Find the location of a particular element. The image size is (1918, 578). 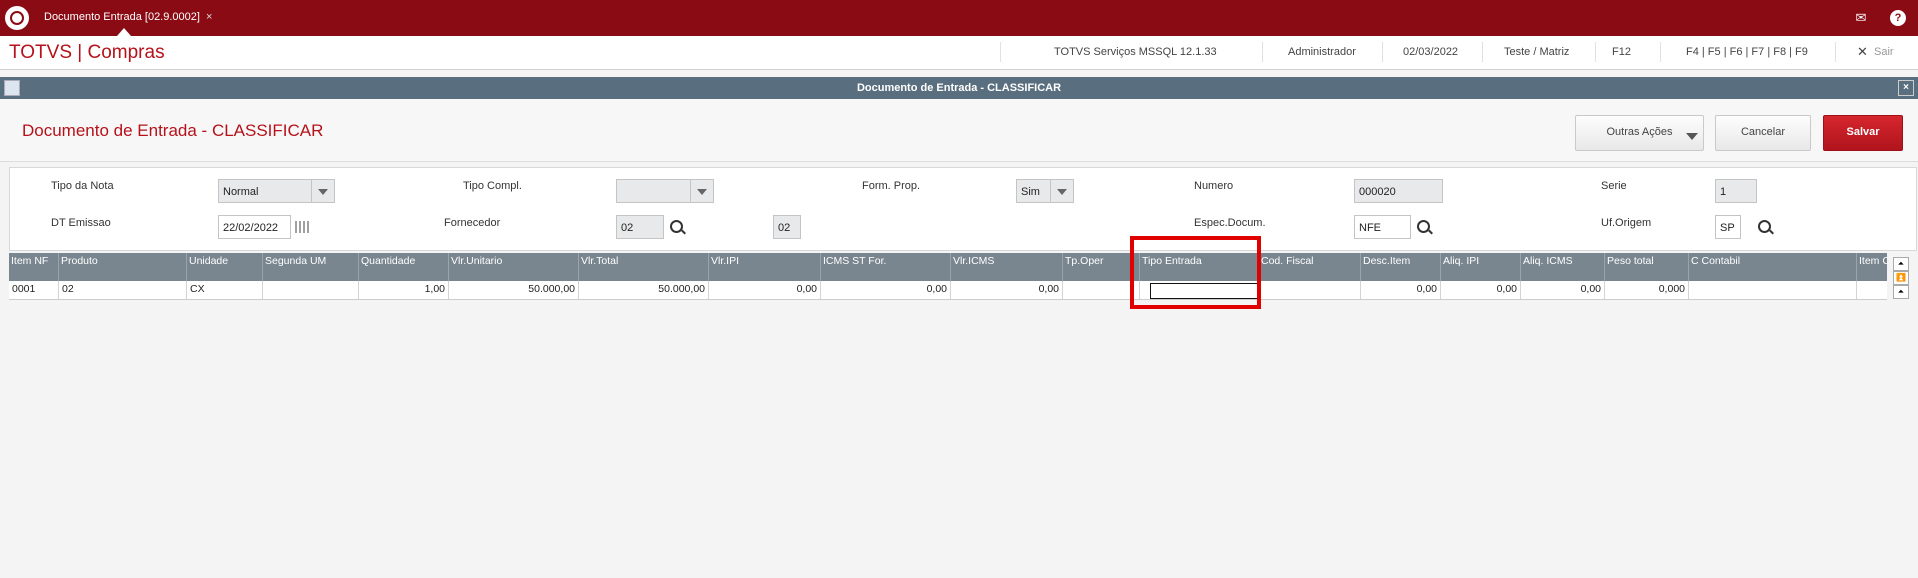

cell-aliq-ipi: 0,00 is located at coordinates (1481, 290).